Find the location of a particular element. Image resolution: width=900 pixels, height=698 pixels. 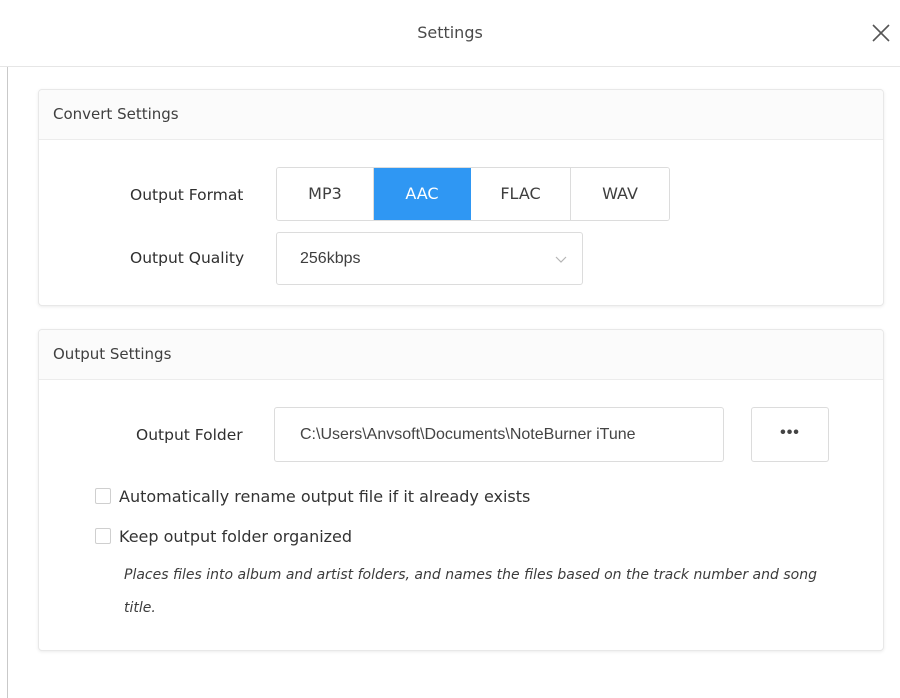

browse-folder-button: ••• is located at coordinates (790, 434).